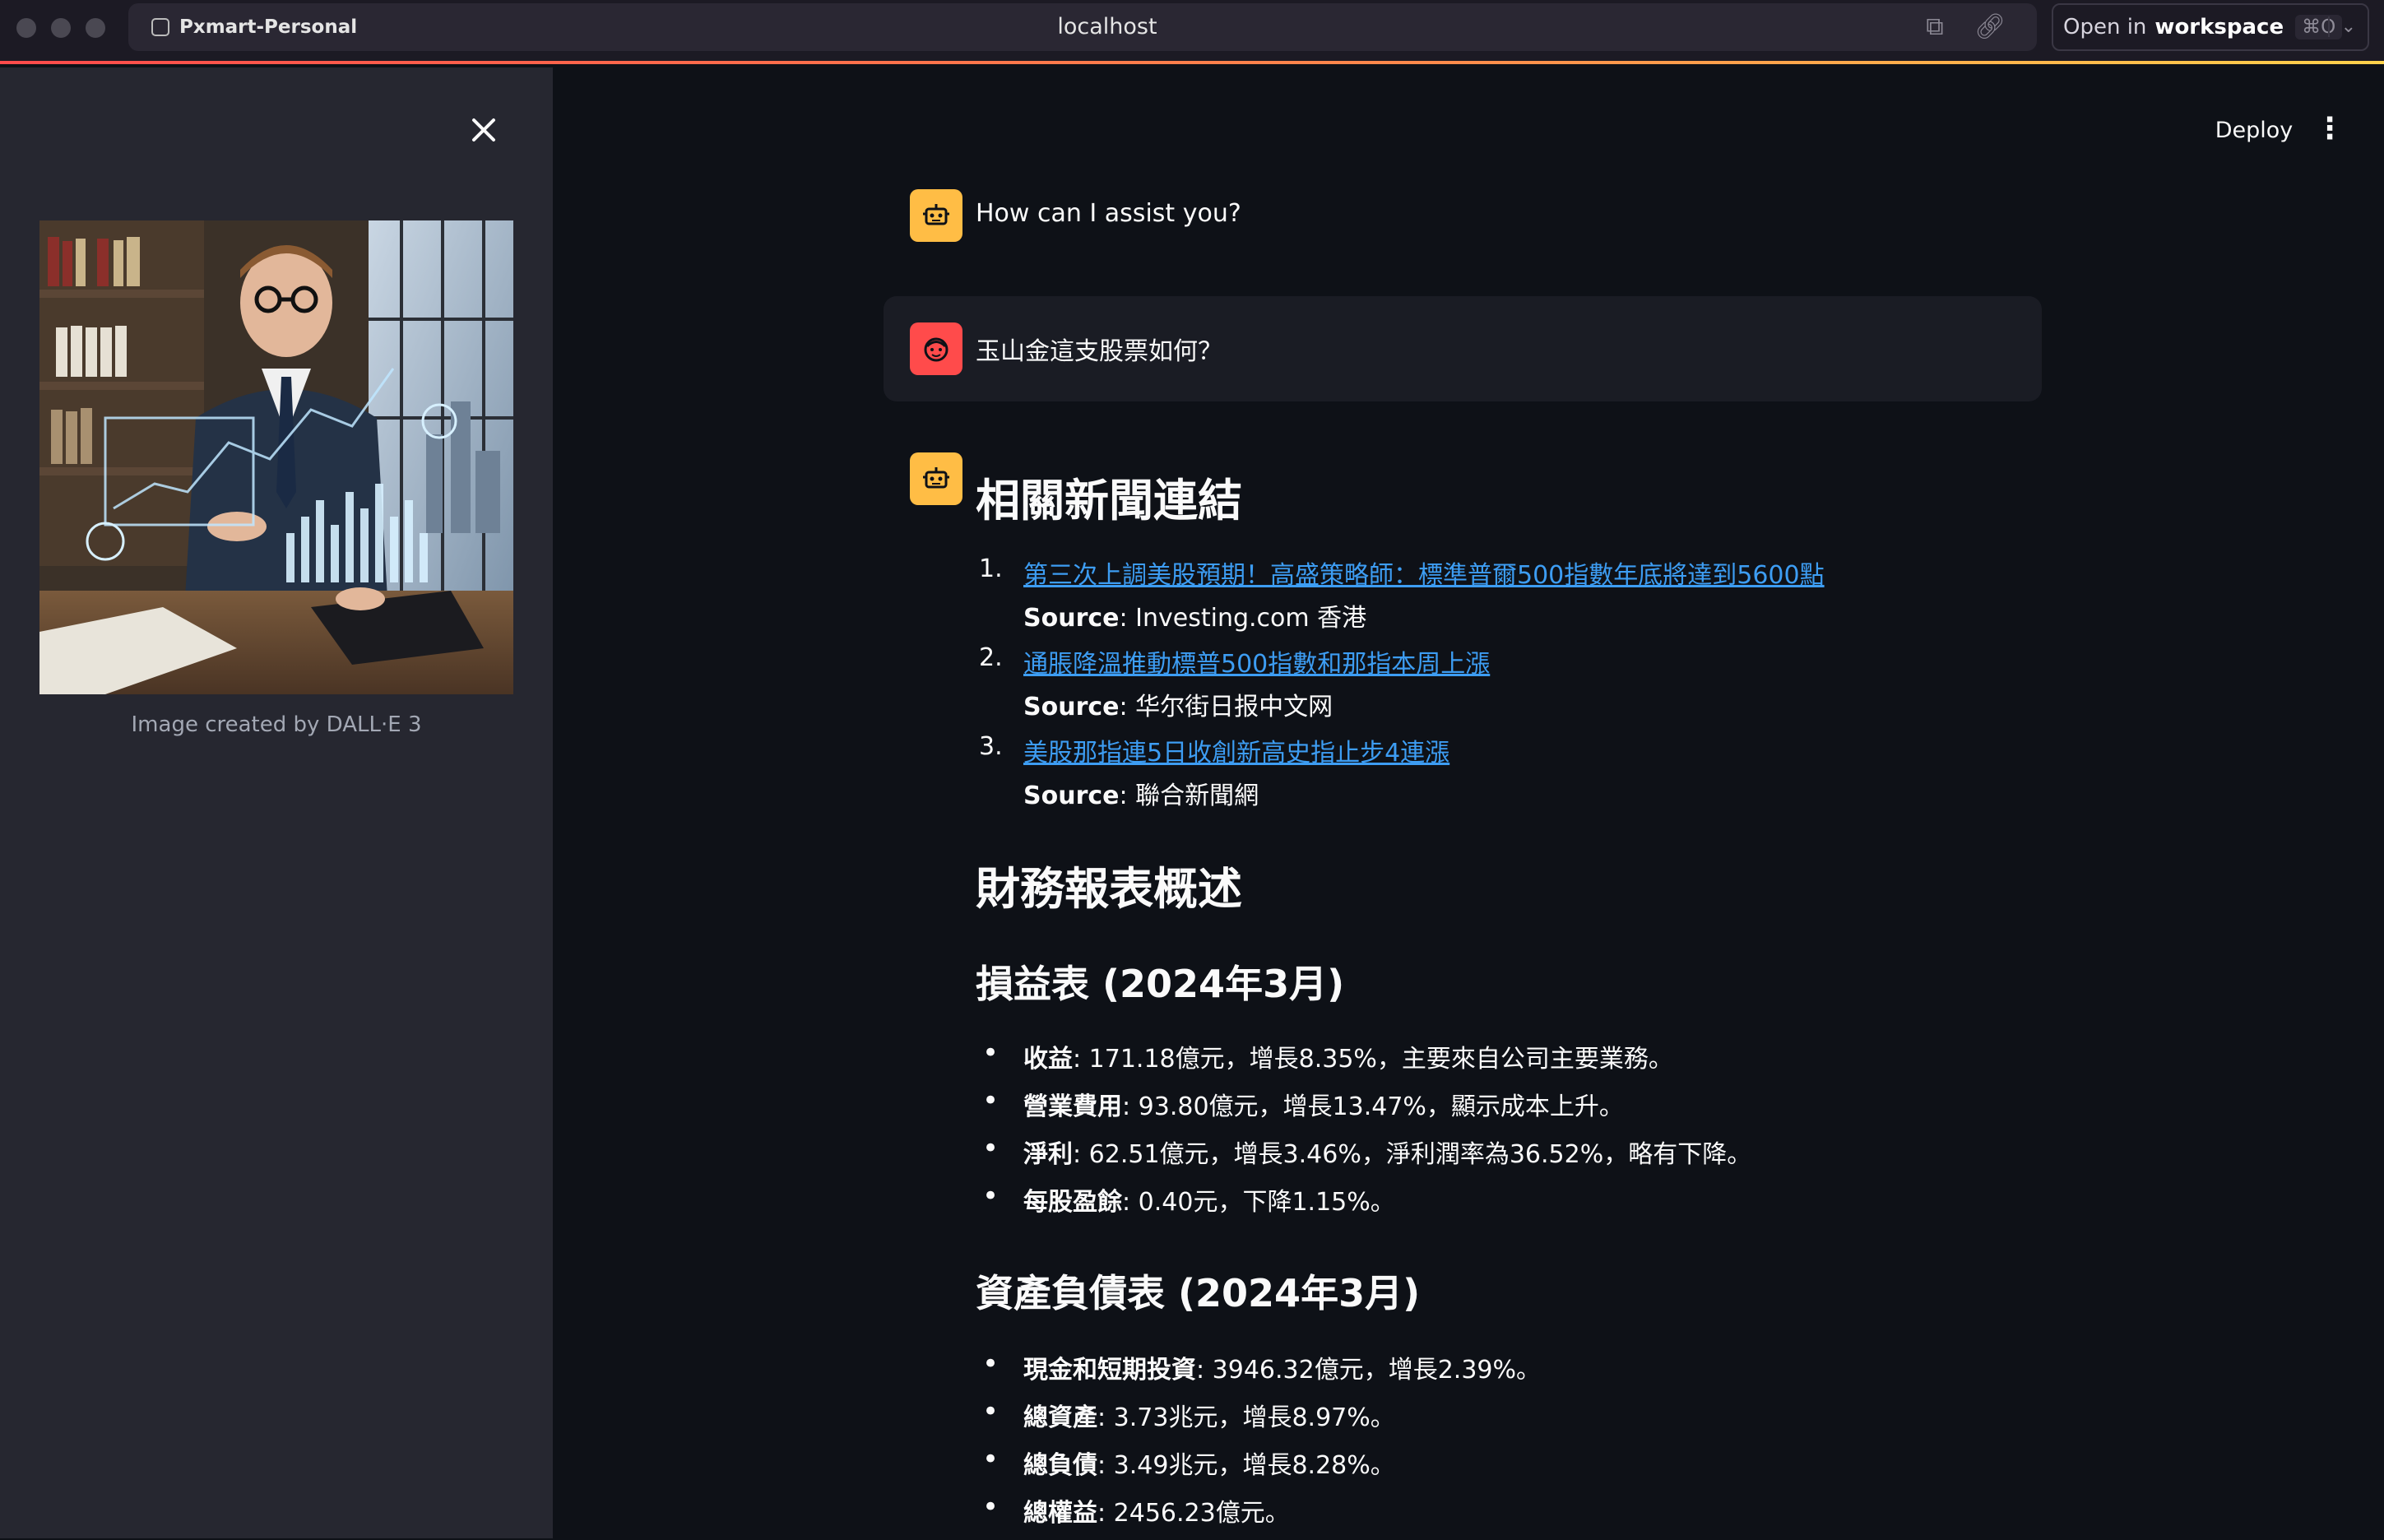 The height and width of the screenshot is (1540, 2384). What do you see at coordinates (2254, 130) in the screenshot?
I see `deploy-button: Deploy` at bounding box center [2254, 130].